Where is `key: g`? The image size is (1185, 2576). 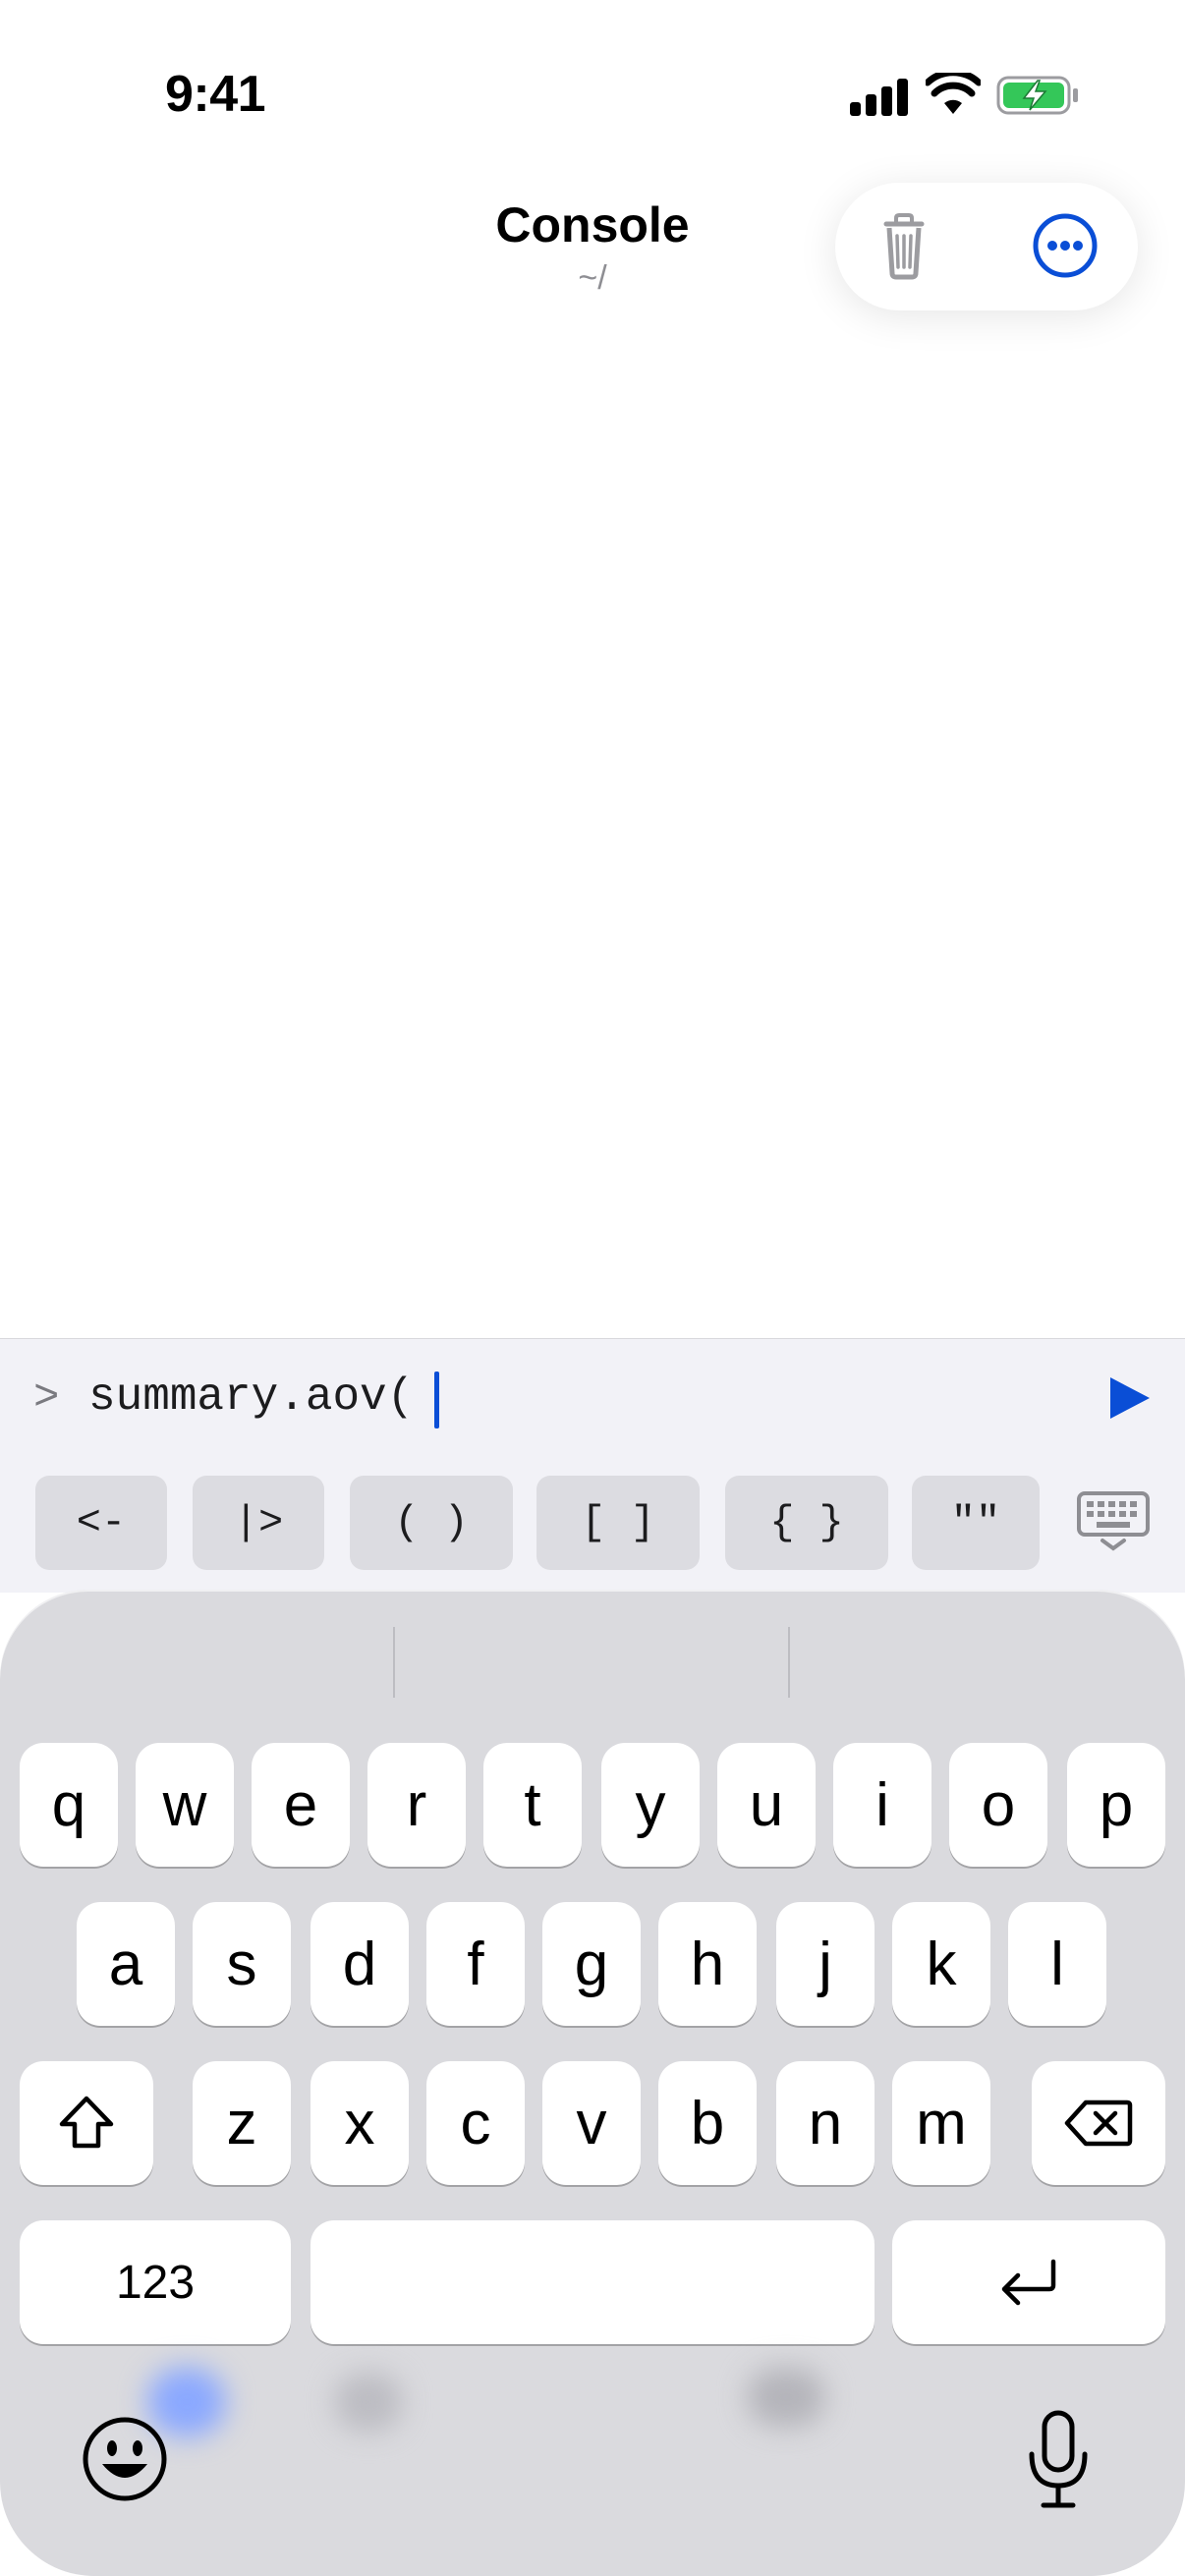 key: g is located at coordinates (592, 1964).